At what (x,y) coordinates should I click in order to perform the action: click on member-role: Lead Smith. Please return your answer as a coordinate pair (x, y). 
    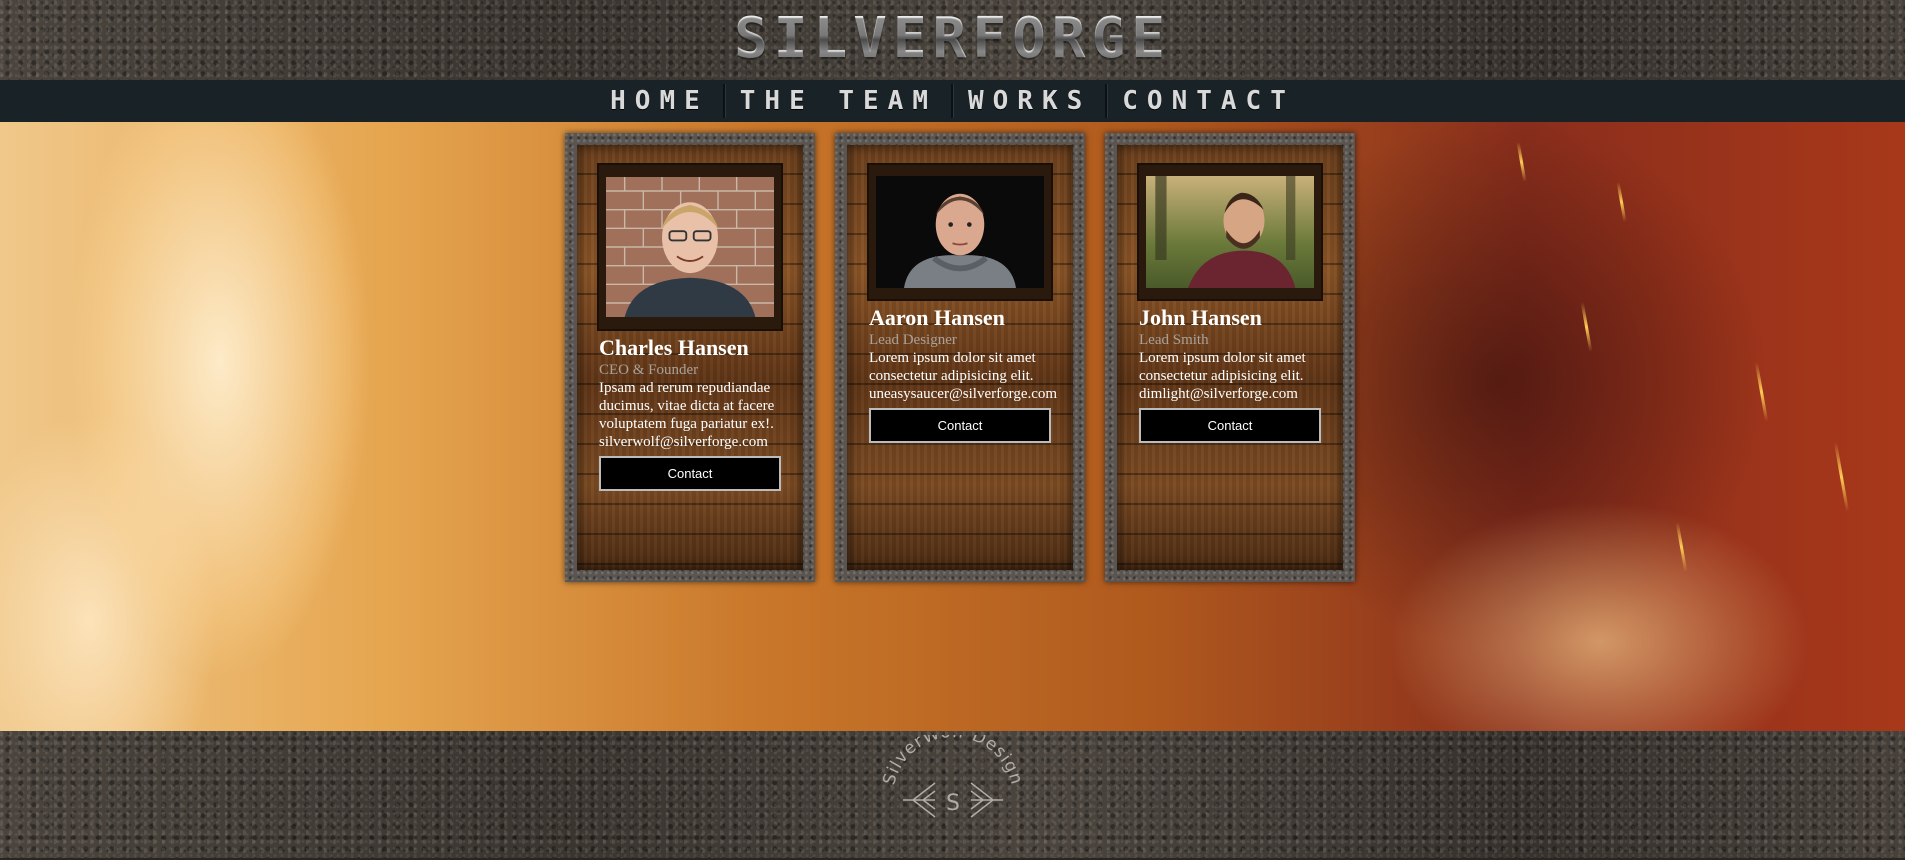
    Looking at the image, I should click on (1174, 340).